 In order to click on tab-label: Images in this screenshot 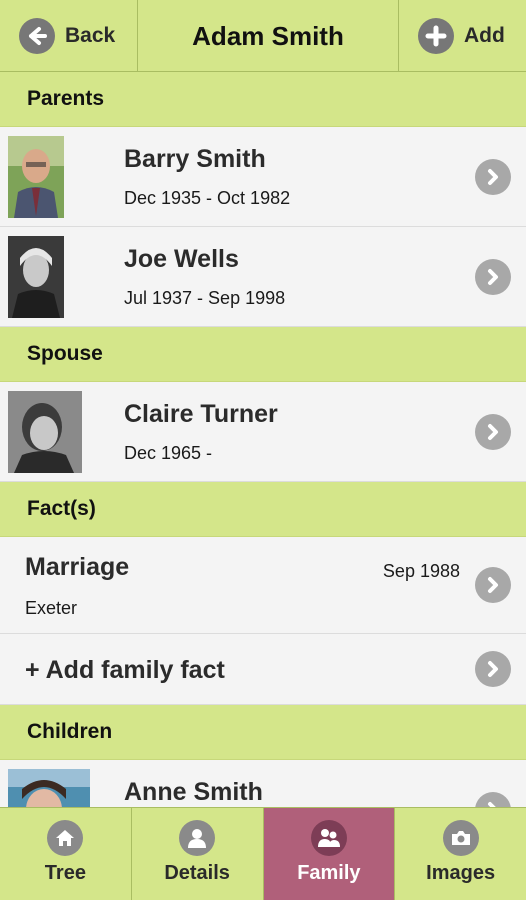, I will do `click(461, 873)`.